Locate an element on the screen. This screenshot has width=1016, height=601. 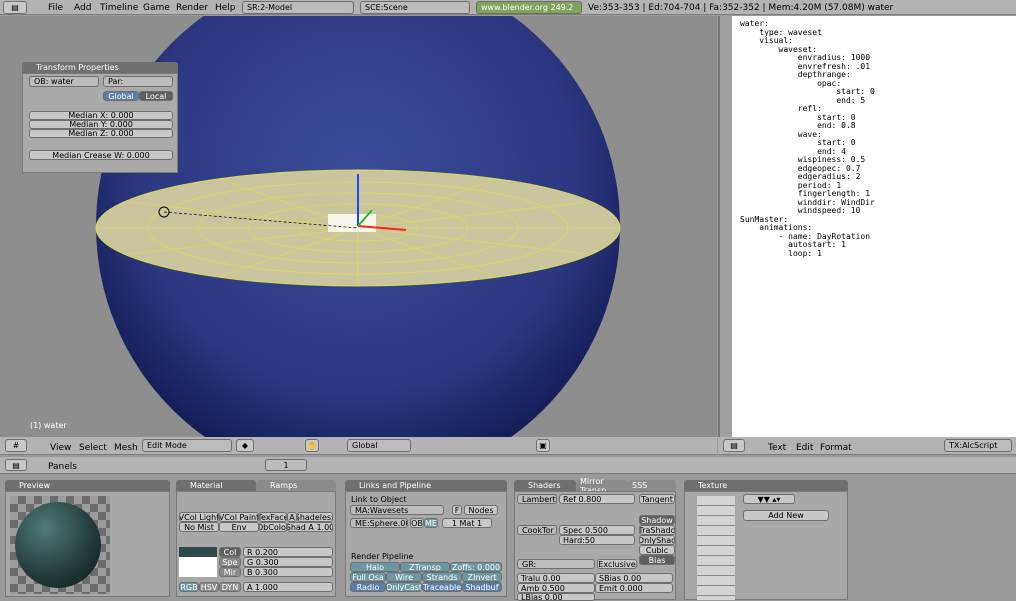
texface-alpha-button: A is located at coordinates (292, 517).